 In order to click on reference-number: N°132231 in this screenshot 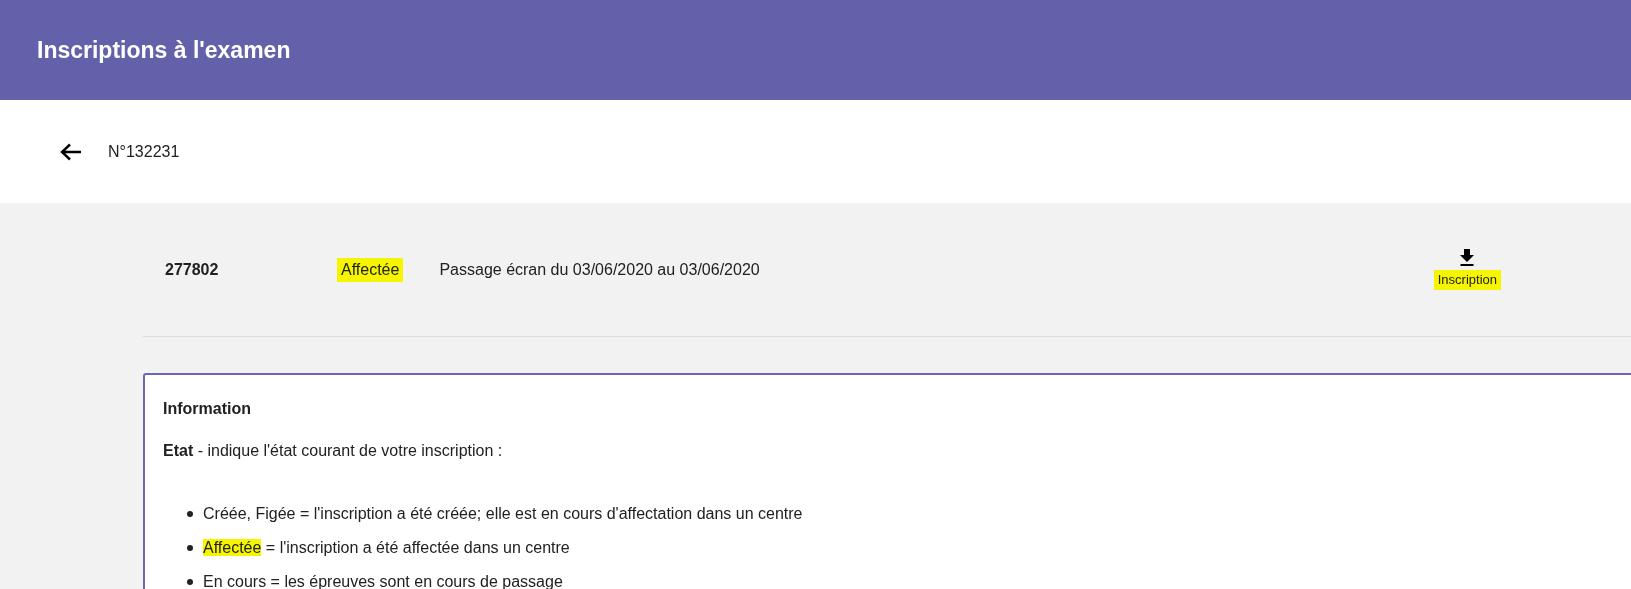, I will do `click(144, 151)`.